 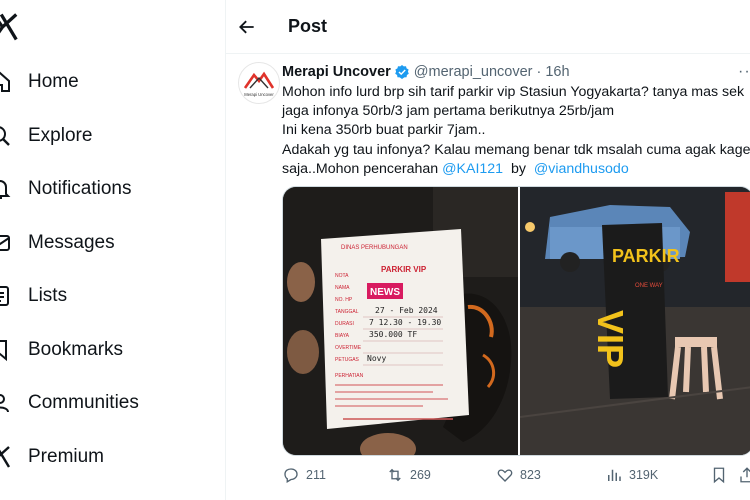 I want to click on views-count: 319K, so click(x=644, y=475).